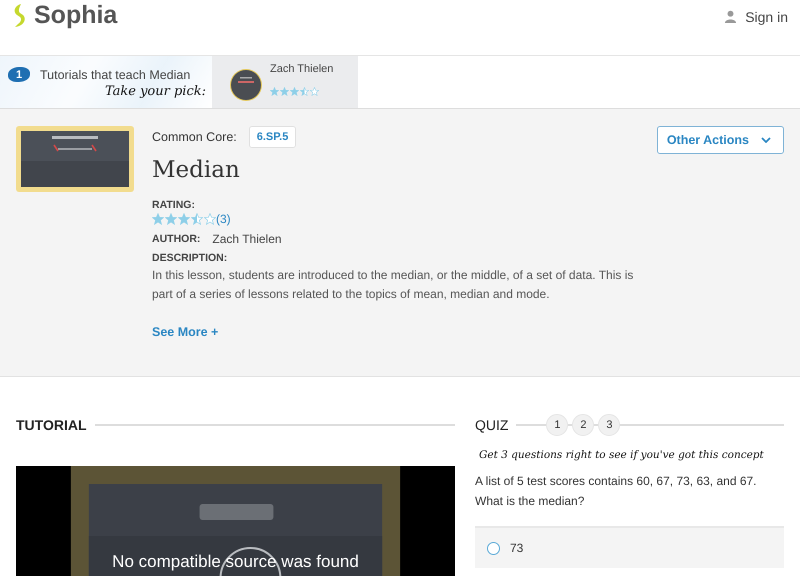 The height and width of the screenshot is (576, 800). I want to click on author-label: AUTHOR:, so click(176, 239).